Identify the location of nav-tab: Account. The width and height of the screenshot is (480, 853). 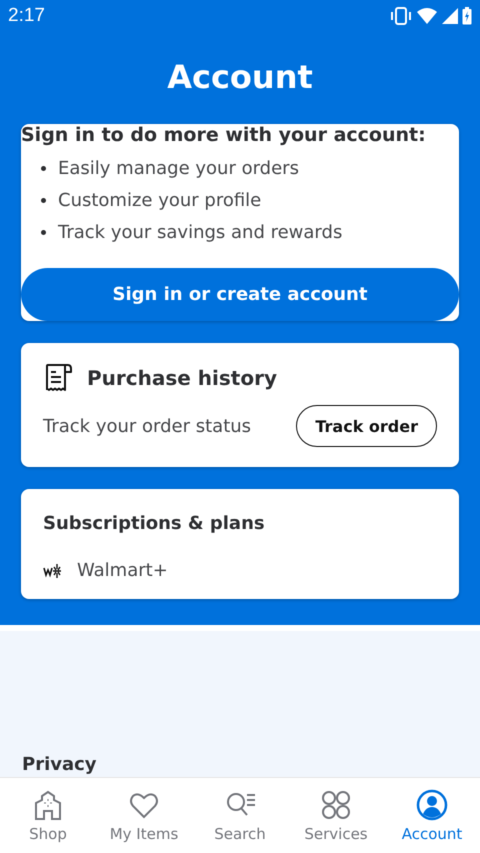
(432, 815).